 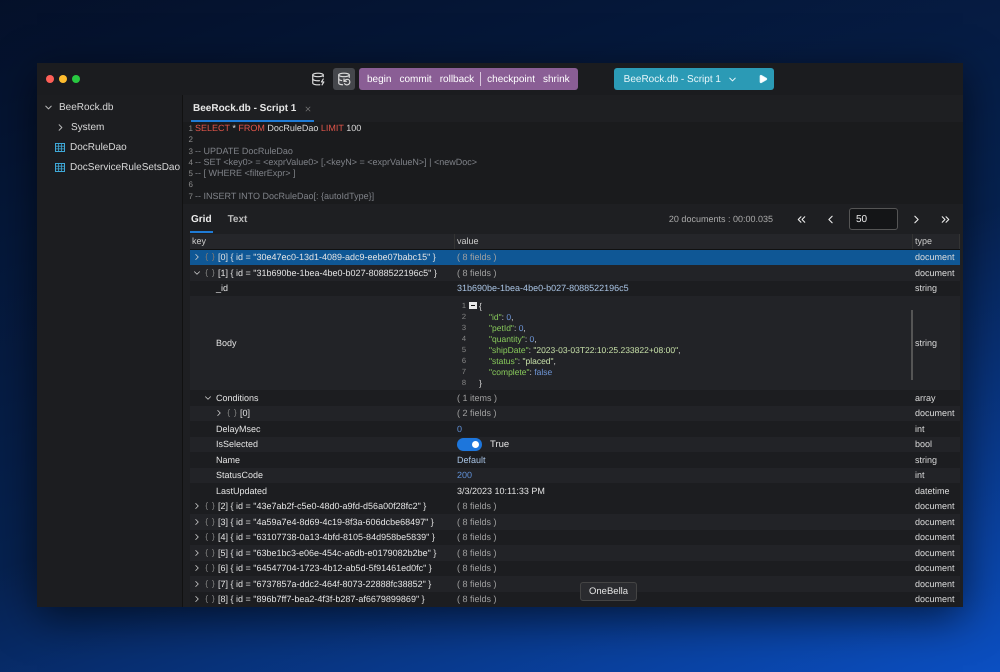 What do you see at coordinates (325, 568) in the screenshot?
I see `key-cell: [6] { id = "64547704-1723-4b12-ab5d-5f91461ed0fc" }` at bounding box center [325, 568].